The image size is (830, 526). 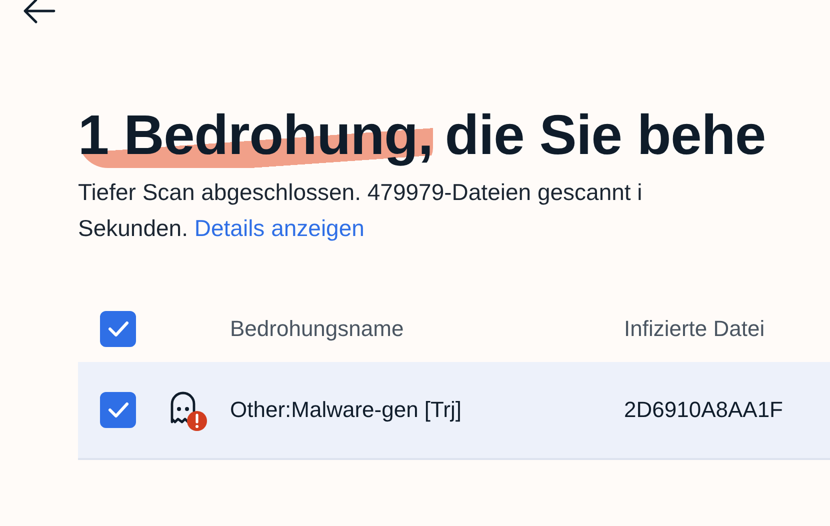 What do you see at coordinates (118, 329) in the screenshot?
I see `select-all-checkbox` at bounding box center [118, 329].